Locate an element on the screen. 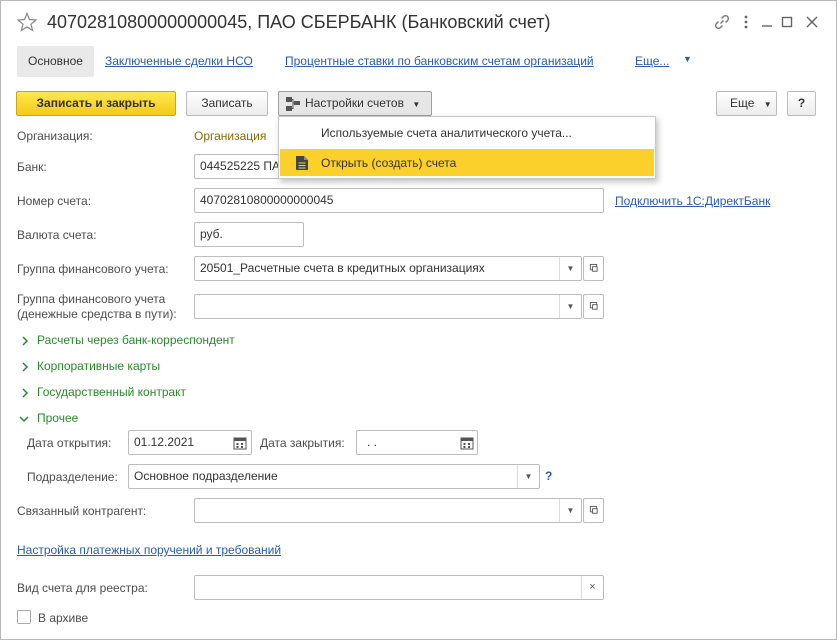 This screenshot has width=837, height=640. more-button: Еще ▼ is located at coordinates (746, 103).